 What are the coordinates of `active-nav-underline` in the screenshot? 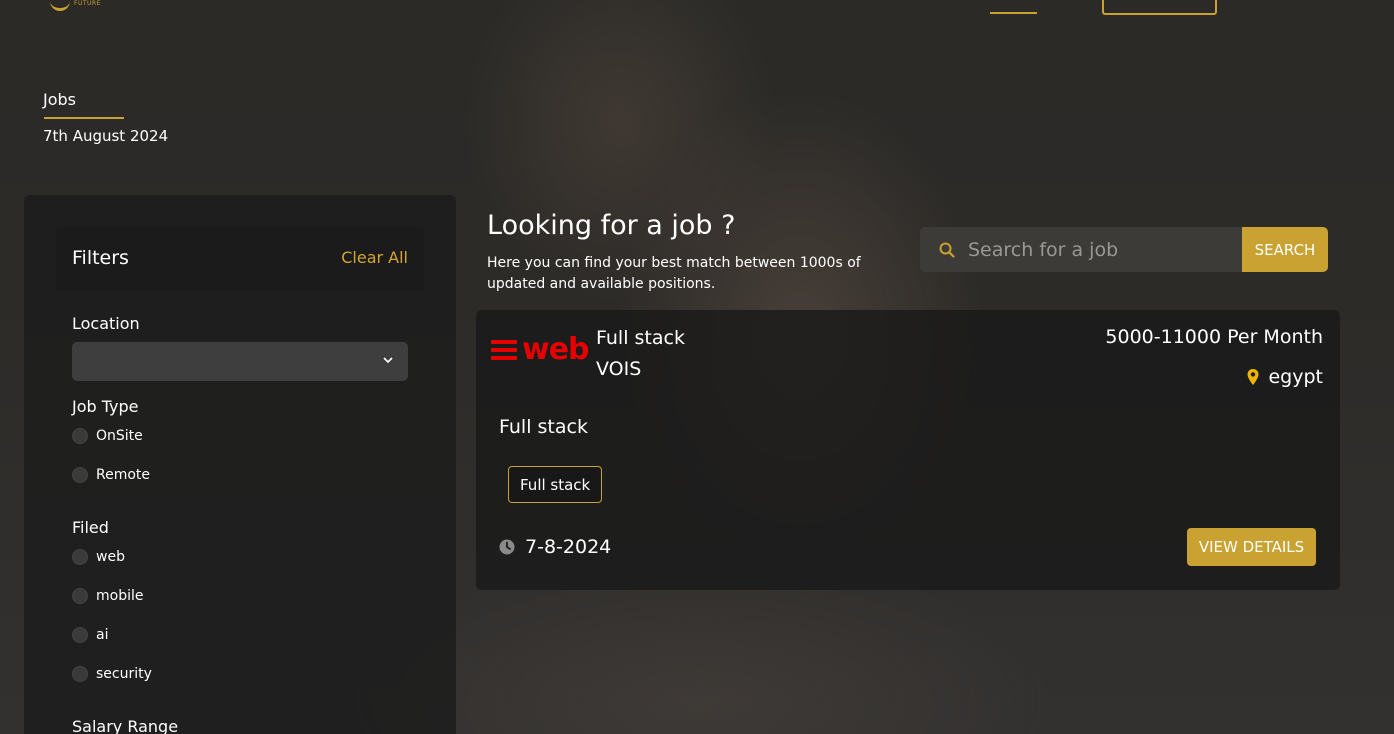 It's located at (1013, 13).